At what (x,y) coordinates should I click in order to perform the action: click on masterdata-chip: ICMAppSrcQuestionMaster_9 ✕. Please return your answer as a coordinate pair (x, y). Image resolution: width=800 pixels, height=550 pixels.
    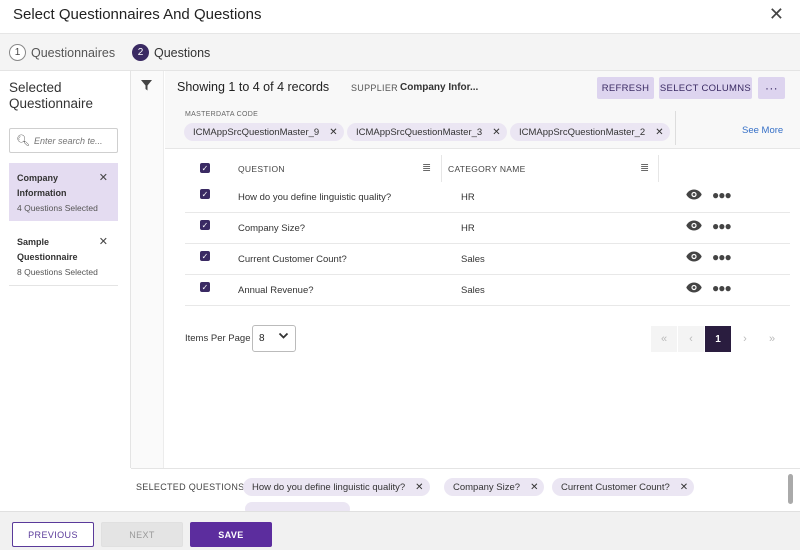
    Looking at the image, I should click on (264, 132).